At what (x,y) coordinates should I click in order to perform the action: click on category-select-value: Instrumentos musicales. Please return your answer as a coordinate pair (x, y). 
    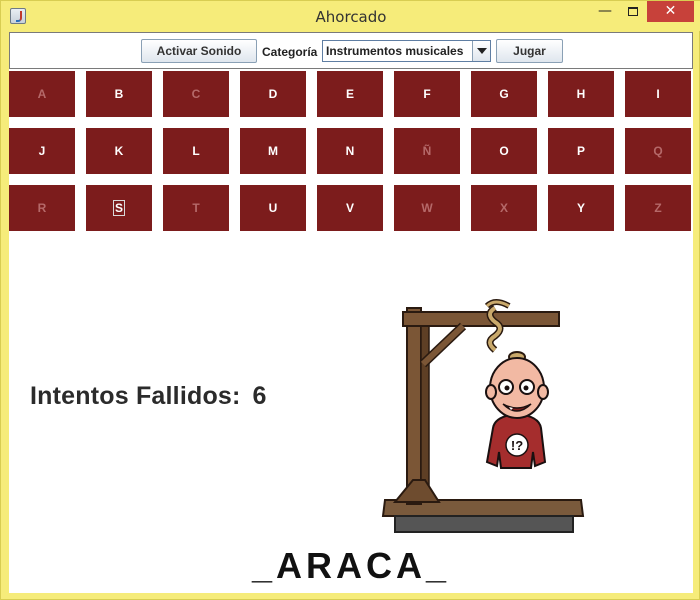
    Looking at the image, I should click on (395, 51).